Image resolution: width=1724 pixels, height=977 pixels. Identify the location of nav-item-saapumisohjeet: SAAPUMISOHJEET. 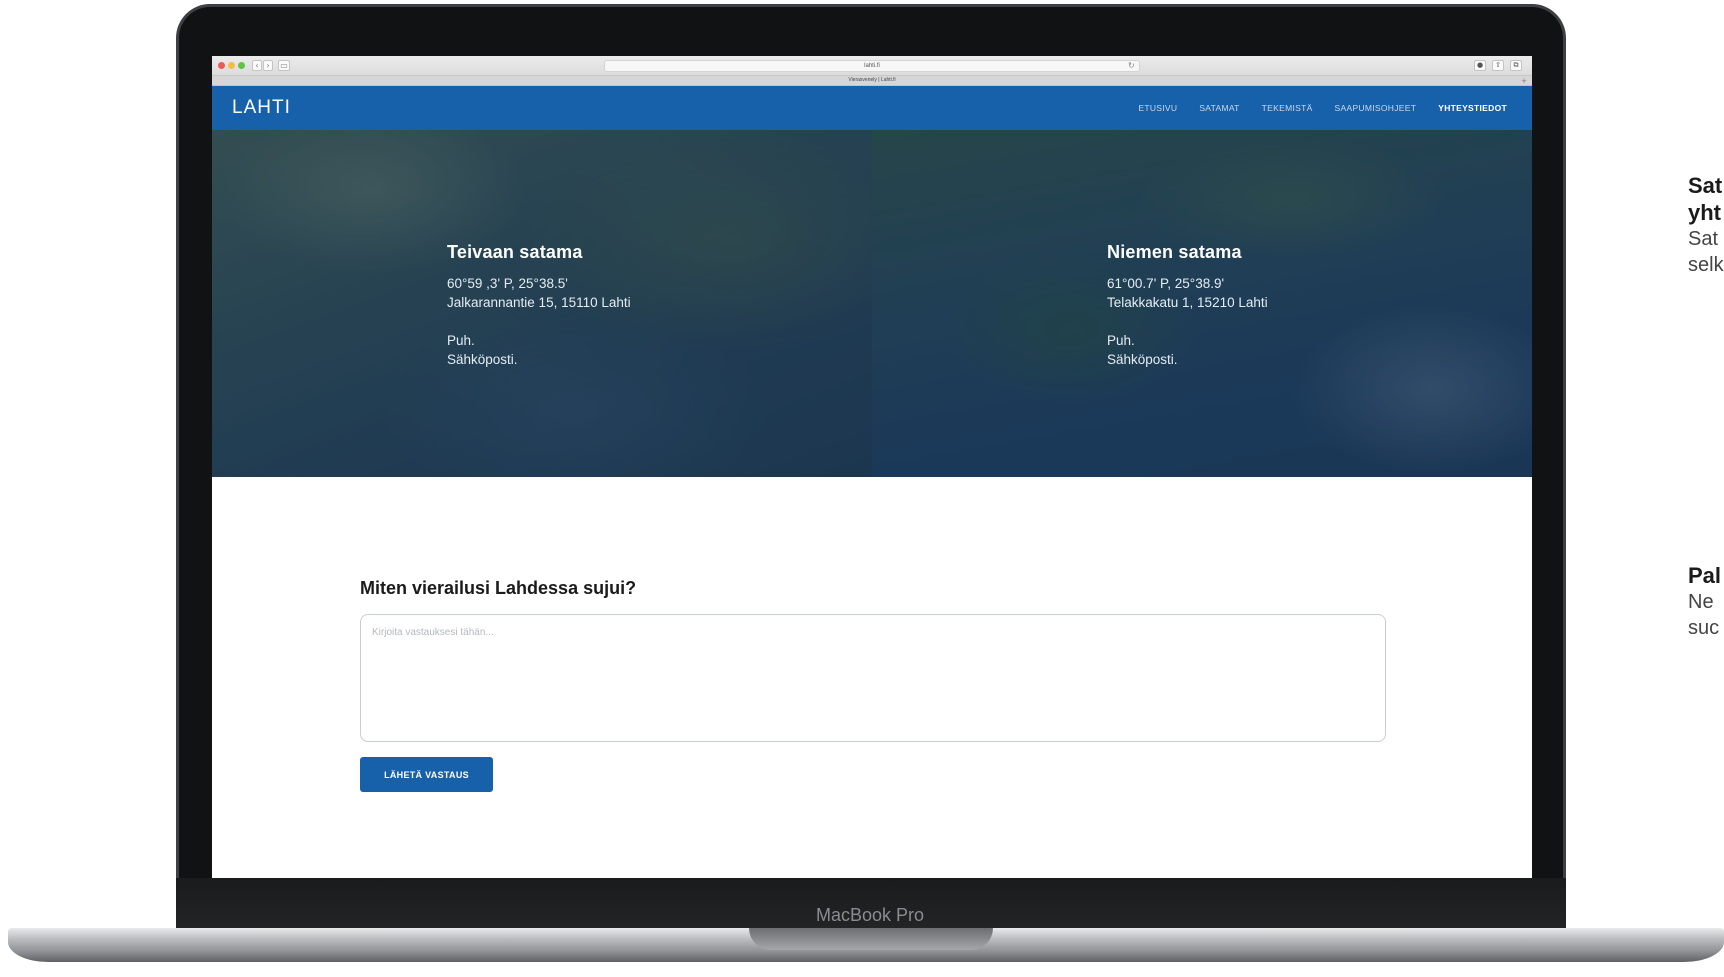
(1376, 108).